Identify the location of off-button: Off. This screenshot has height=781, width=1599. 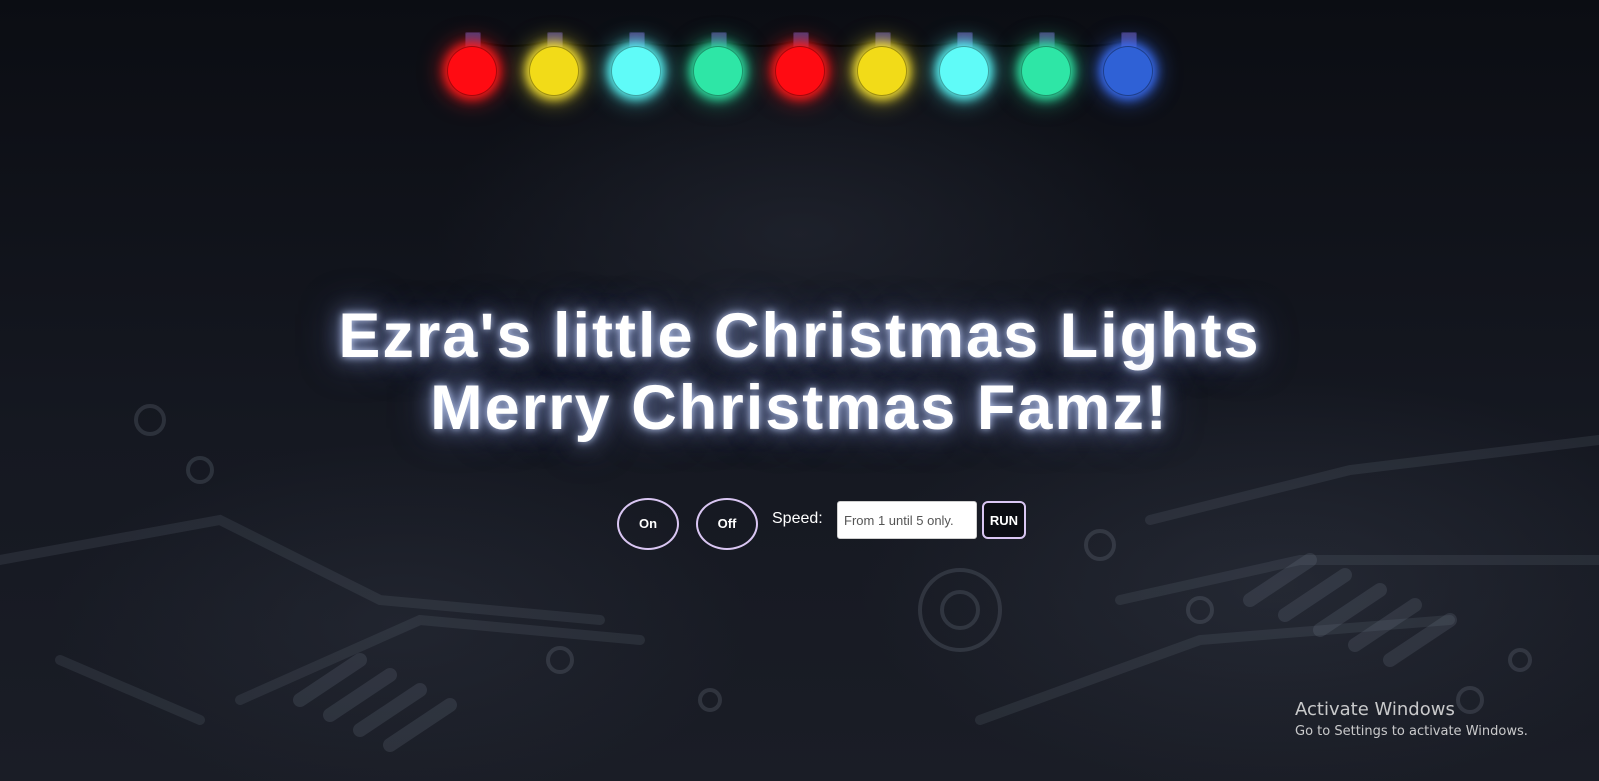
(727, 524).